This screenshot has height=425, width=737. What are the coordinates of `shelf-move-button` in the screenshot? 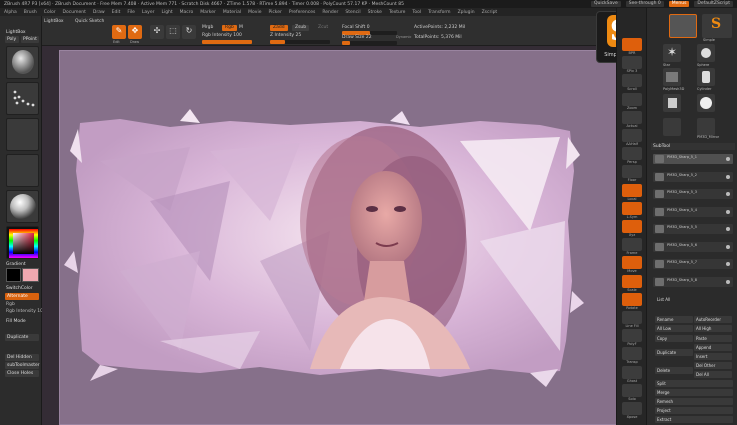 It's located at (632, 263).